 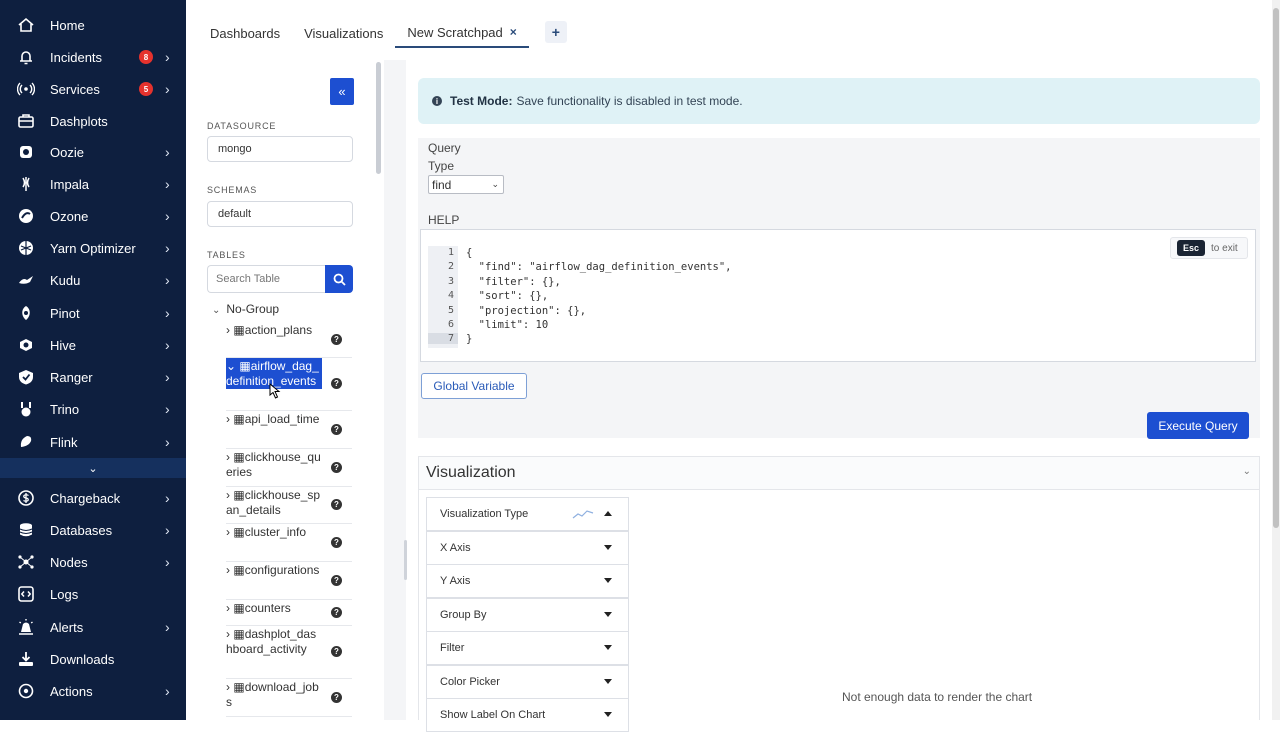 I want to click on nav-item-label: Home, so click(x=67, y=25).